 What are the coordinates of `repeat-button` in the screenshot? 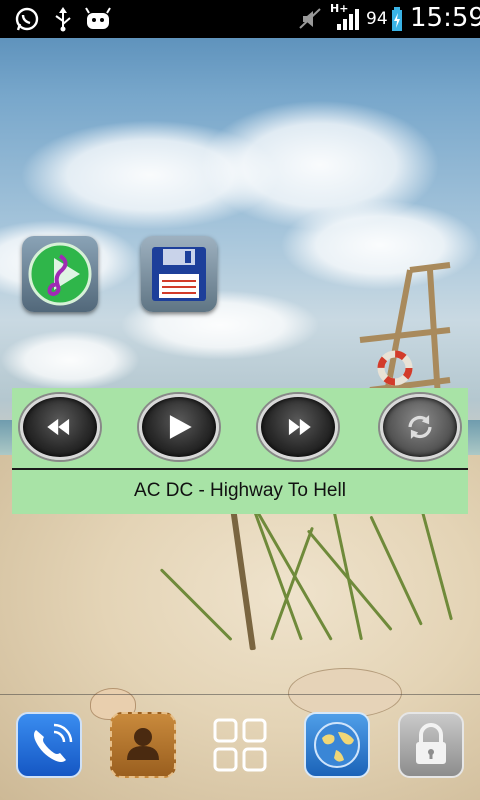 It's located at (420, 427).